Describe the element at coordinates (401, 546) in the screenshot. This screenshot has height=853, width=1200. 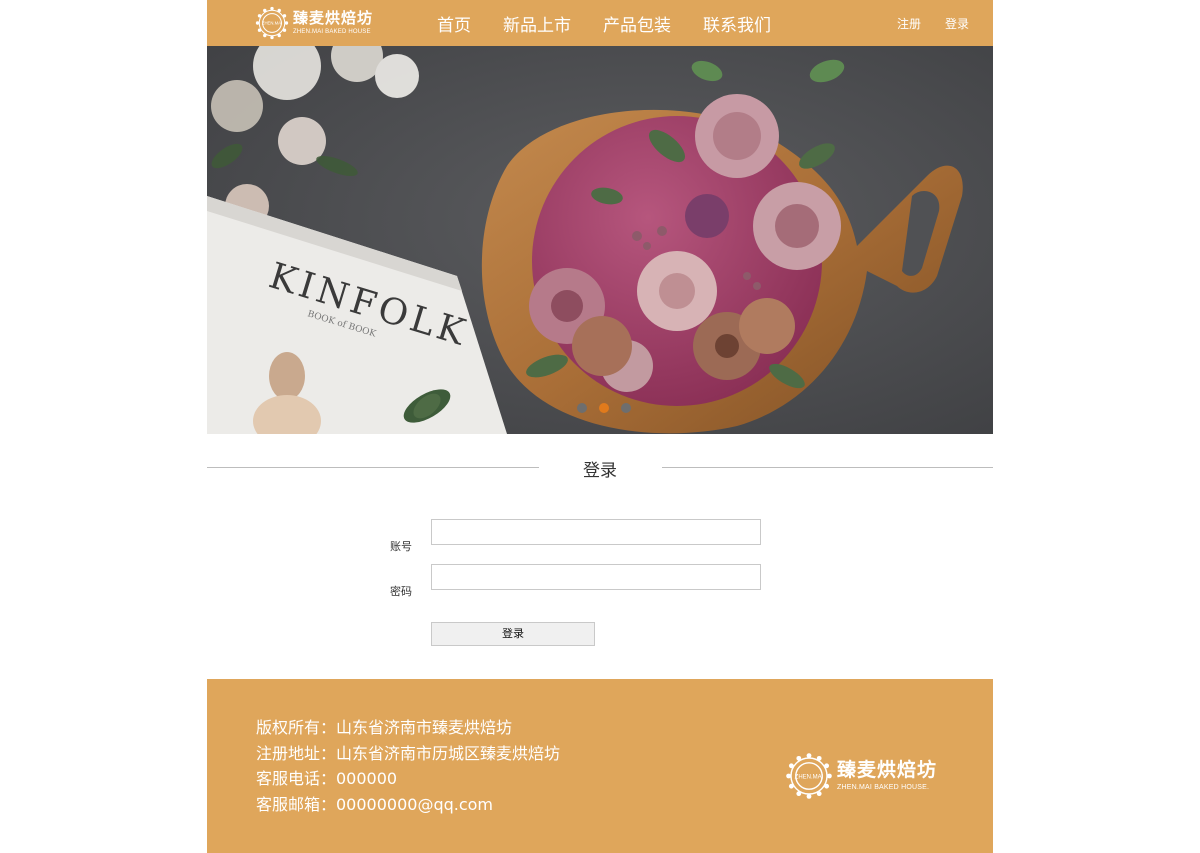
I see `account-label: 账号` at that location.